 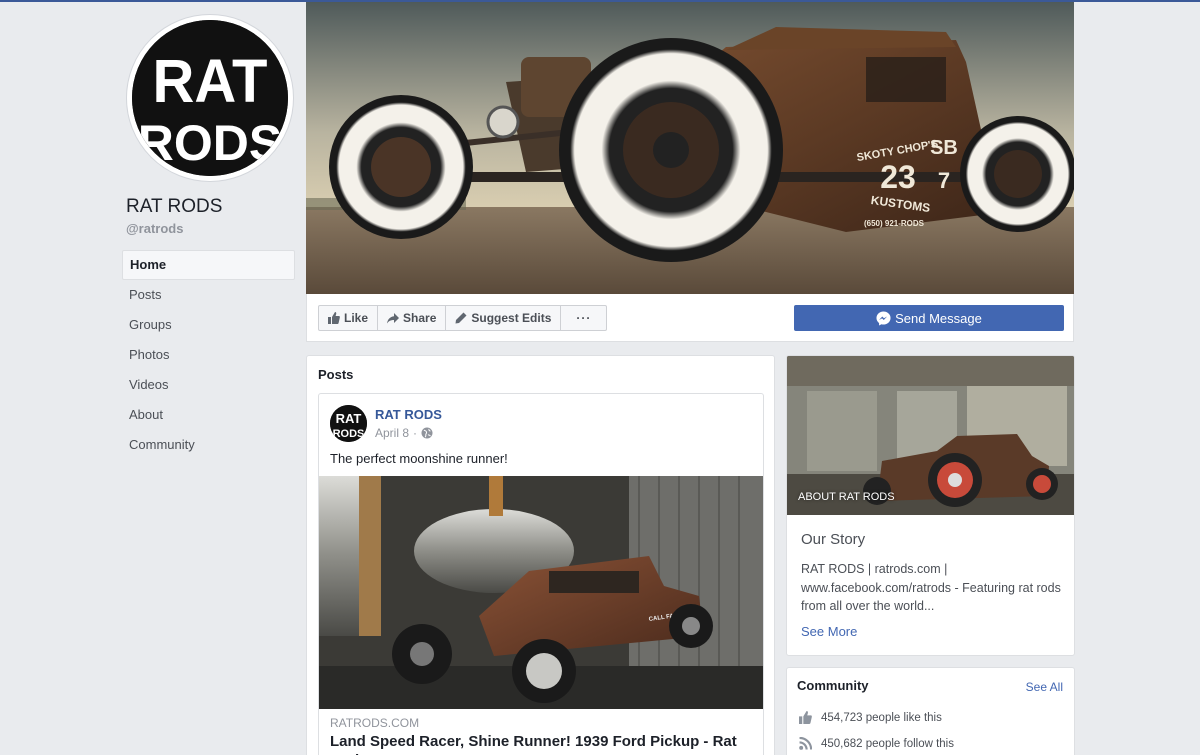 What do you see at coordinates (349, 418) in the screenshot?
I see `avatar-word-rat: RAT` at bounding box center [349, 418].